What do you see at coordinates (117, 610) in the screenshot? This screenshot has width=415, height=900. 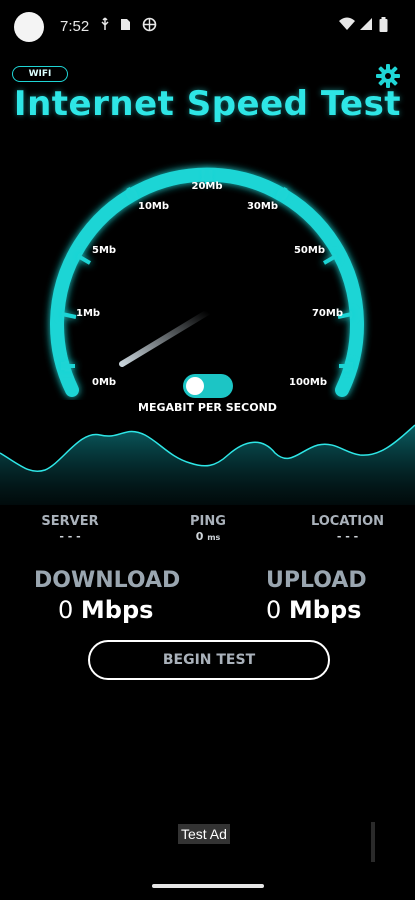 I see `download-unit: Mbps` at bounding box center [117, 610].